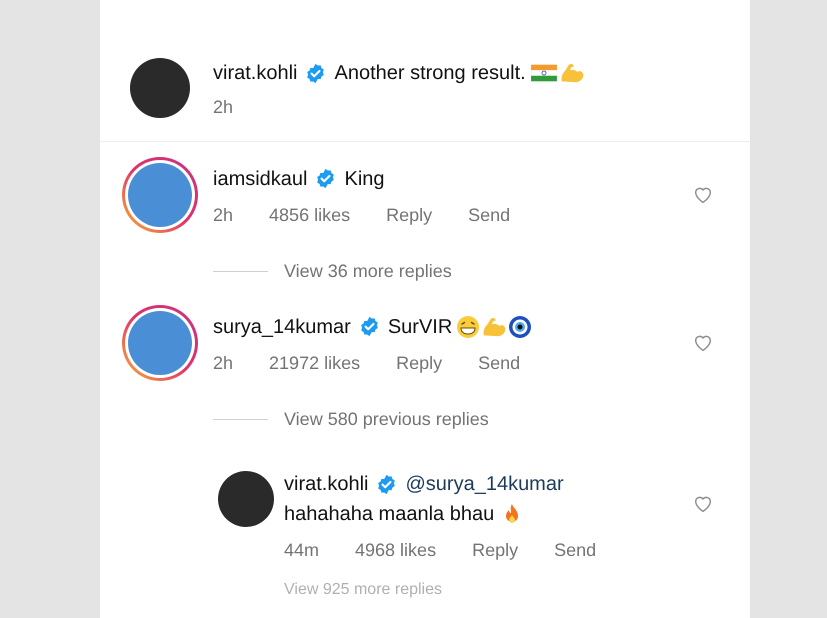  I want to click on comment-text: SurVIR, so click(420, 327).